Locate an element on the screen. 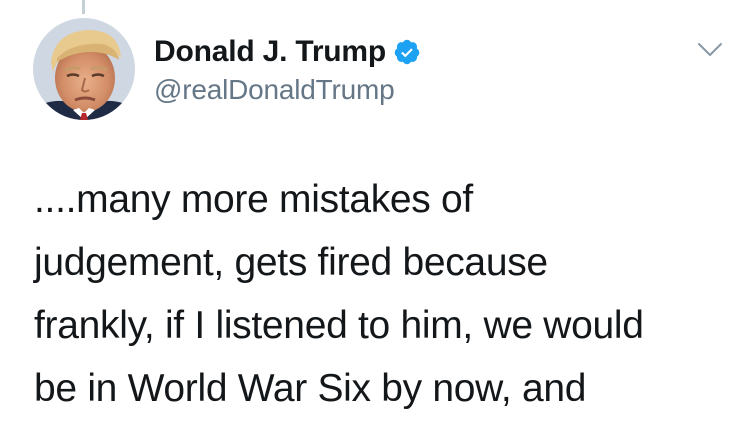 This screenshot has width=750, height=429. verified-badge-icon is located at coordinates (407, 52).